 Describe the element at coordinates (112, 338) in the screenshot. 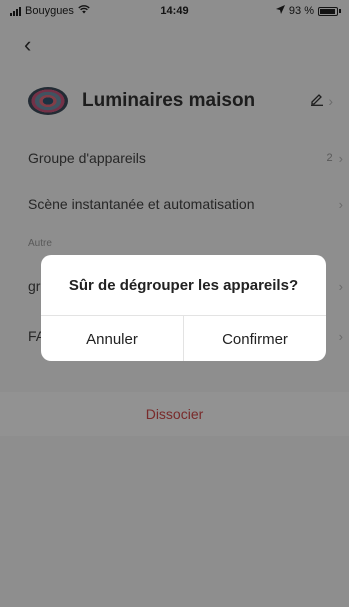

I see `cancel-button: Annuler` at that location.